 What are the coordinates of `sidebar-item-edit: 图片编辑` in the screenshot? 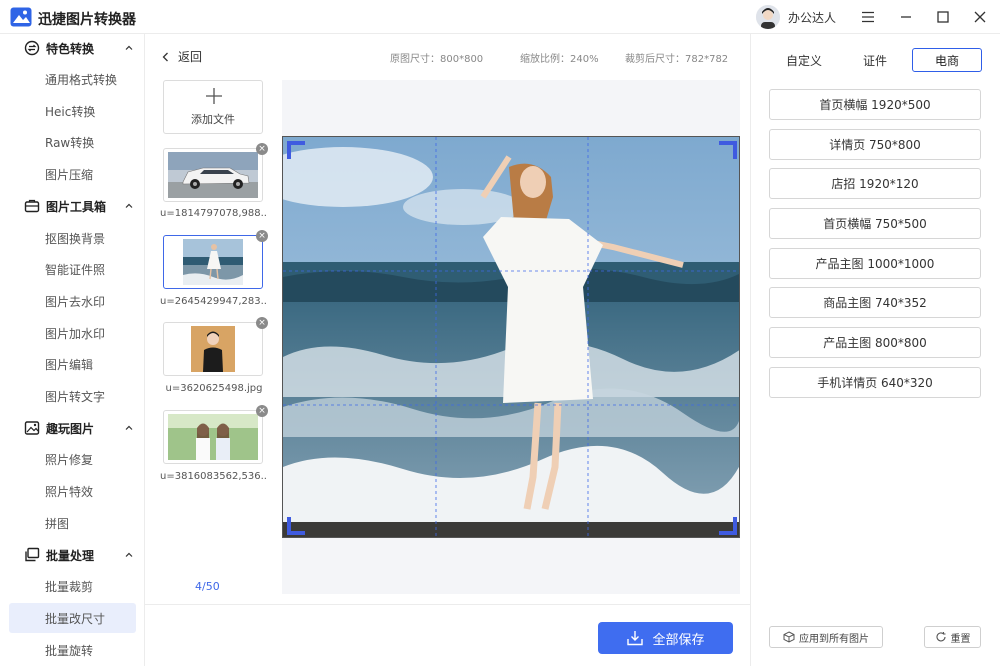 It's located at (72, 364).